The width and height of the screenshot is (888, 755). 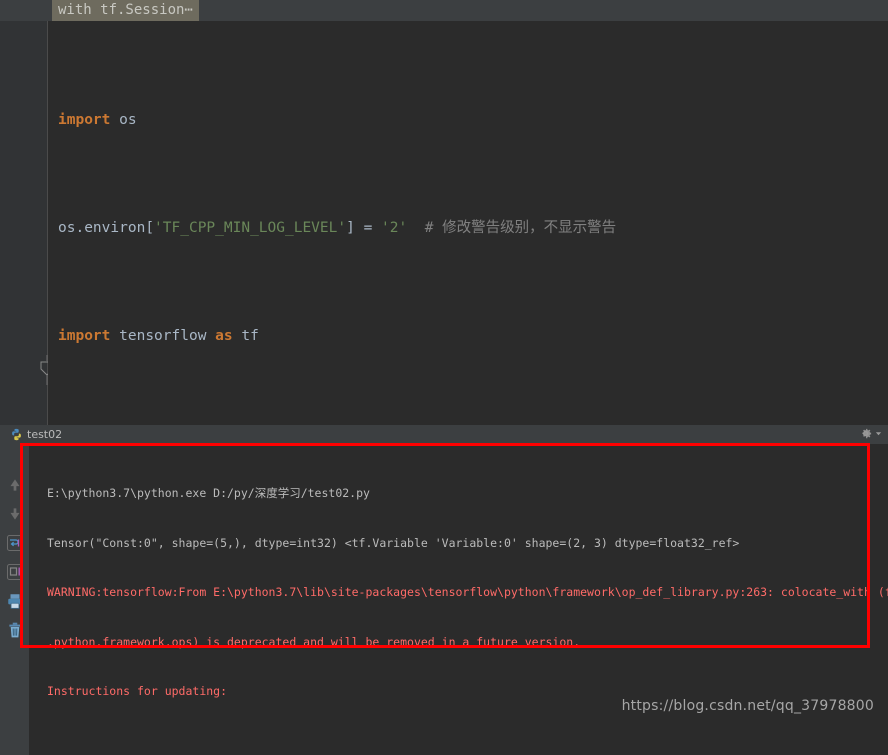 What do you see at coordinates (15, 543) in the screenshot?
I see `soft-wrap-icon` at bounding box center [15, 543].